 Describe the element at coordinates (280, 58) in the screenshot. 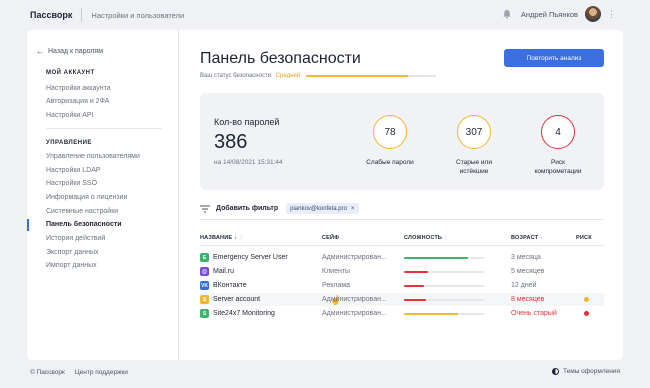

I see `page-title: Панель безопасности` at that location.